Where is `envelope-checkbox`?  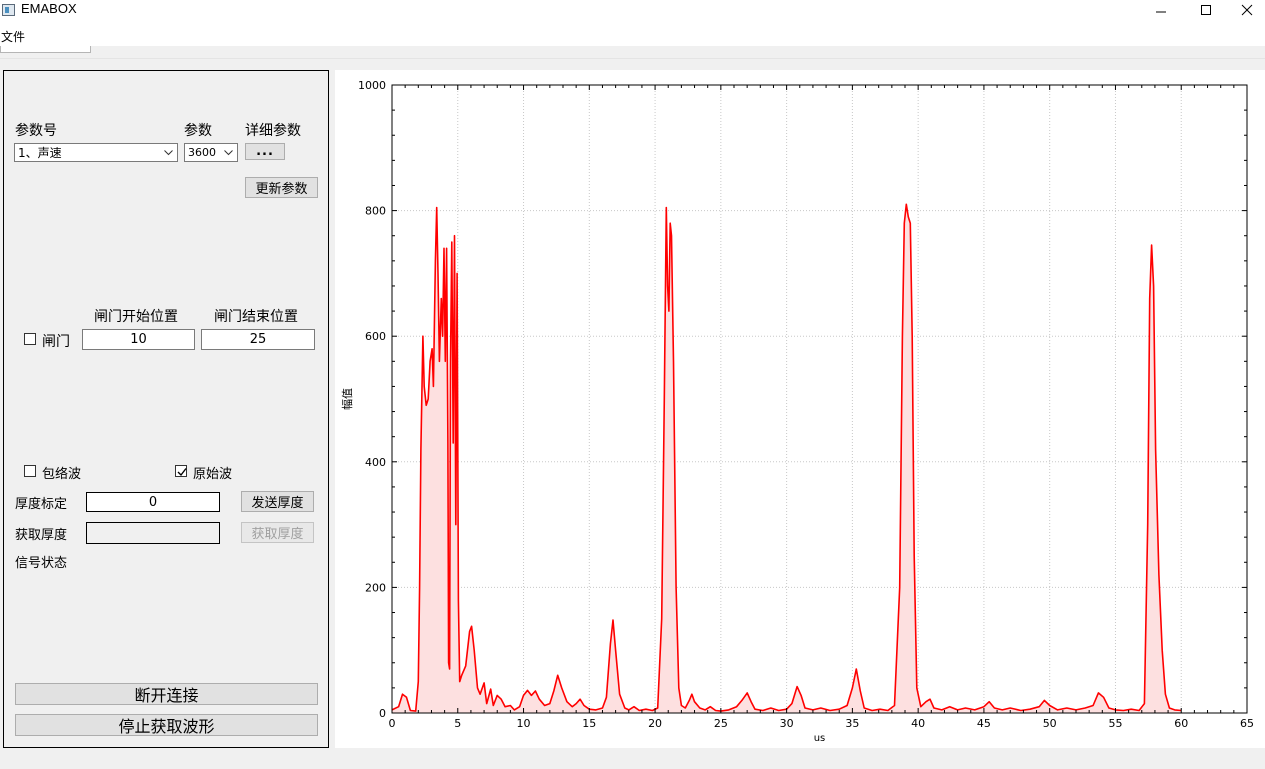
envelope-checkbox is located at coordinates (30, 471).